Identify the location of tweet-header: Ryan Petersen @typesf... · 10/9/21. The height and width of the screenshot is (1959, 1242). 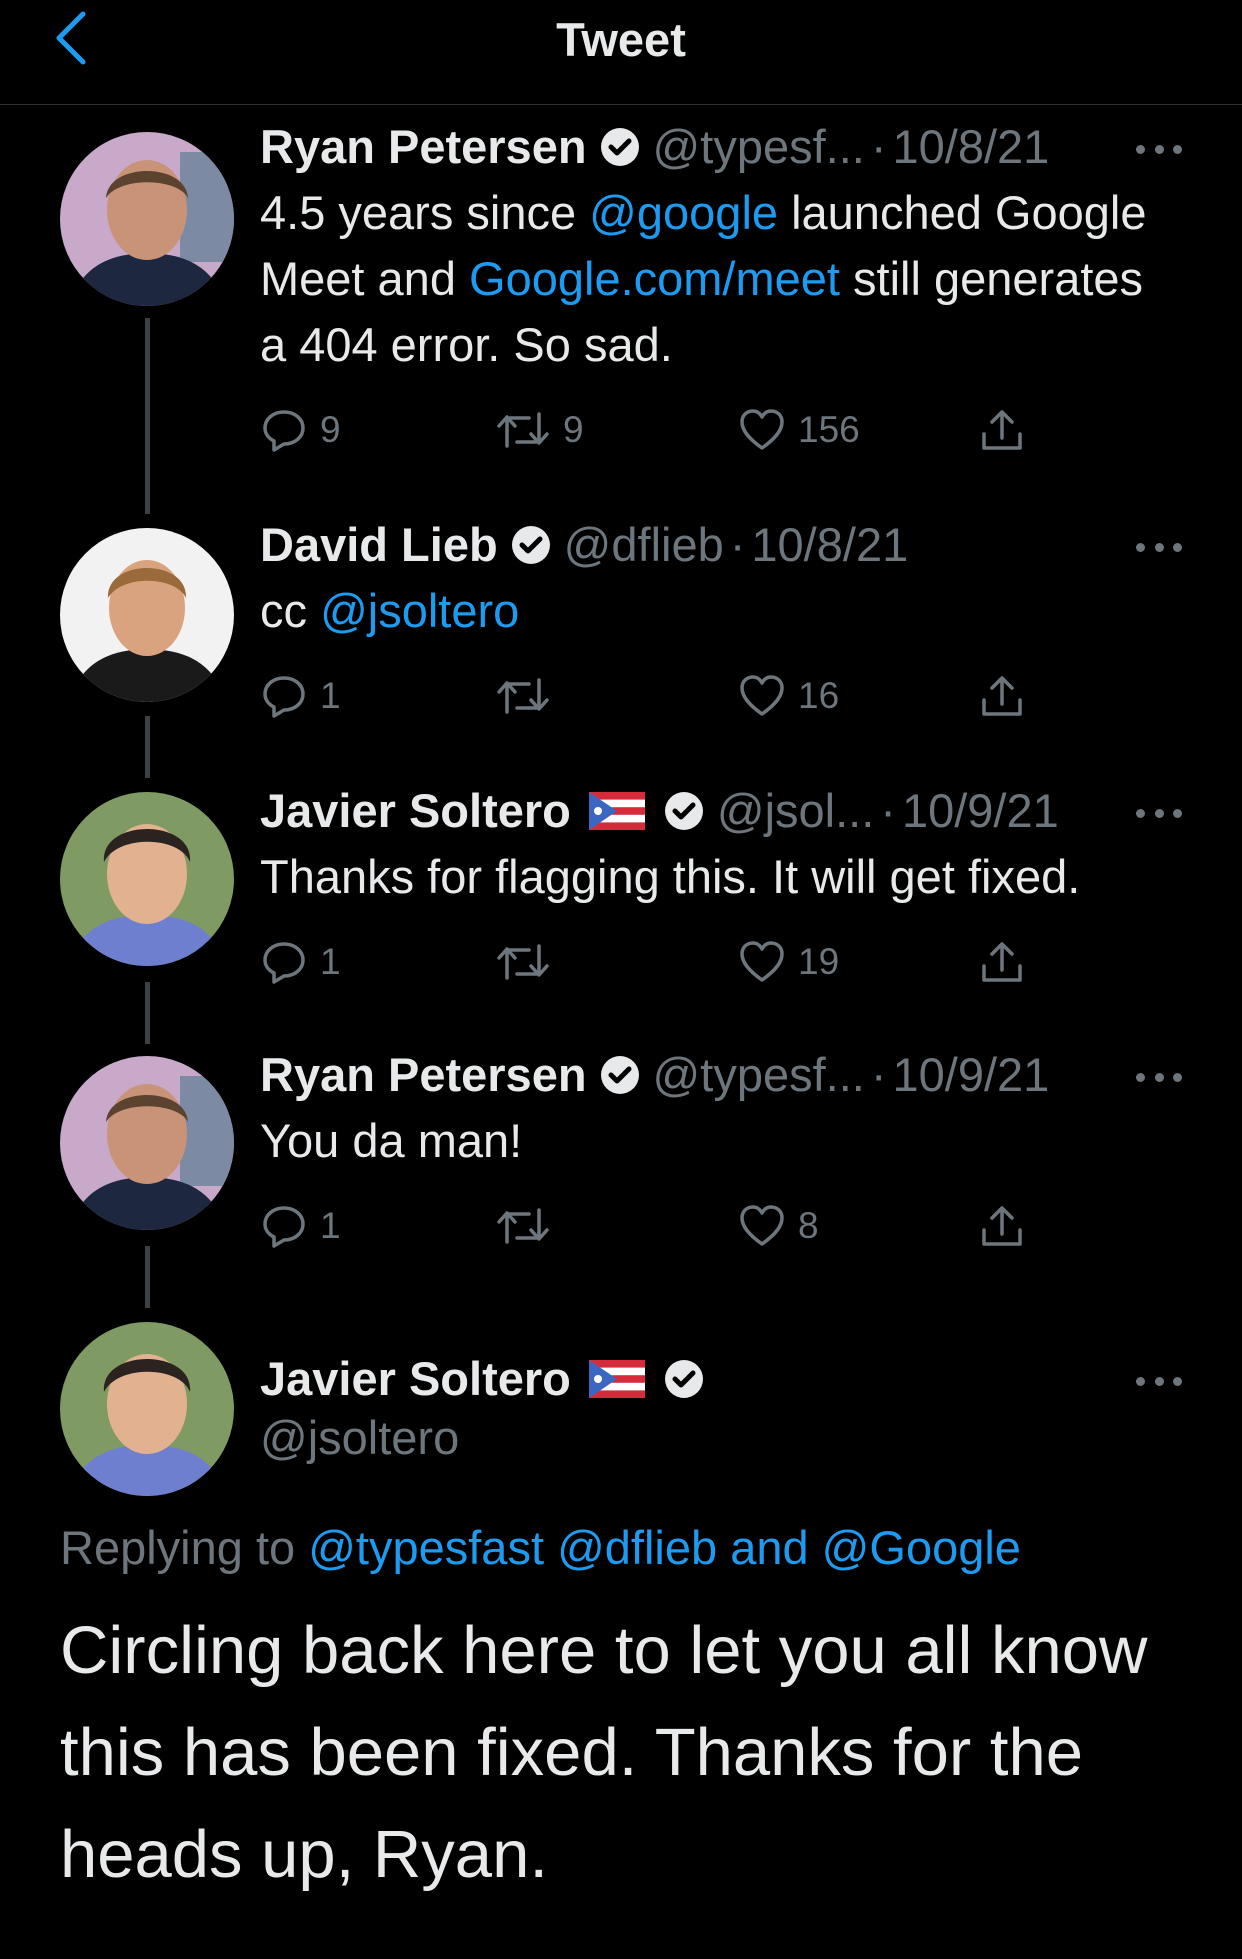
(721, 1075).